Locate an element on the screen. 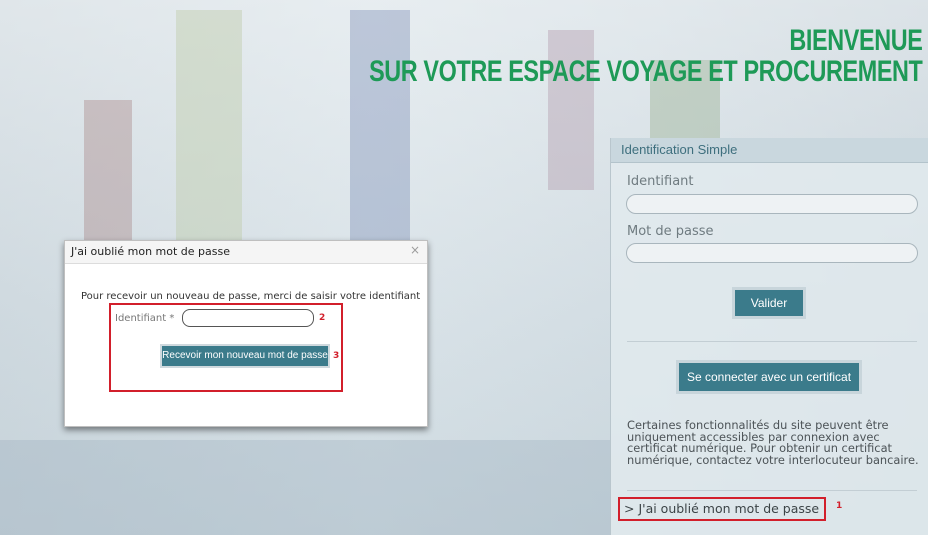 This screenshot has height=535, width=928. password-label: Mot de passe is located at coordinates (670, 231).